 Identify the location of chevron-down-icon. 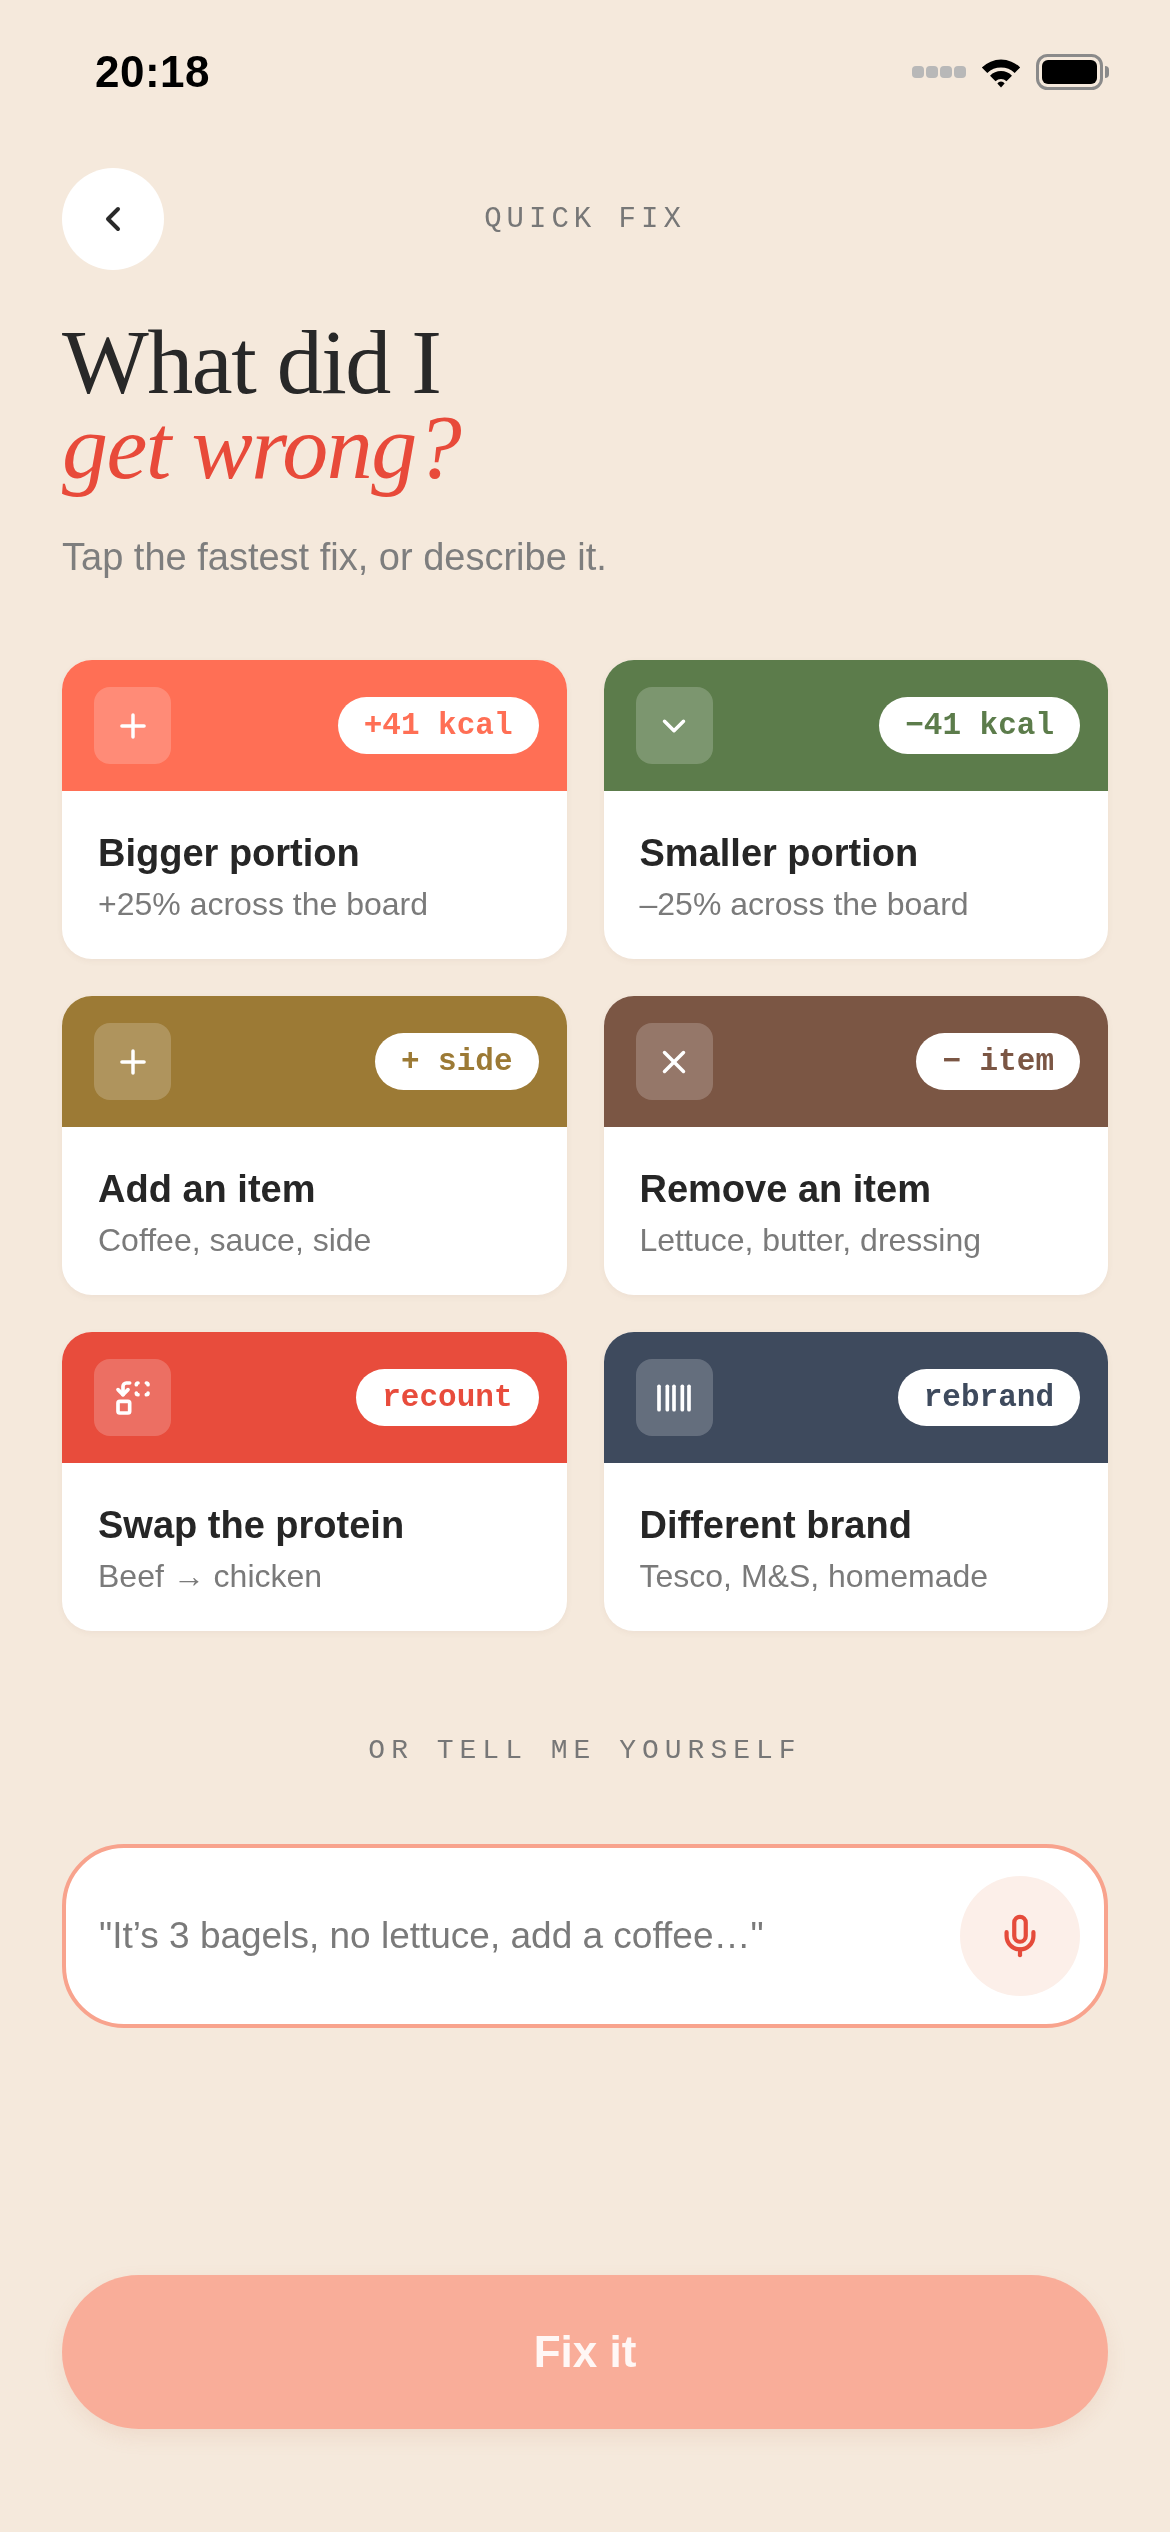
(674, 725).